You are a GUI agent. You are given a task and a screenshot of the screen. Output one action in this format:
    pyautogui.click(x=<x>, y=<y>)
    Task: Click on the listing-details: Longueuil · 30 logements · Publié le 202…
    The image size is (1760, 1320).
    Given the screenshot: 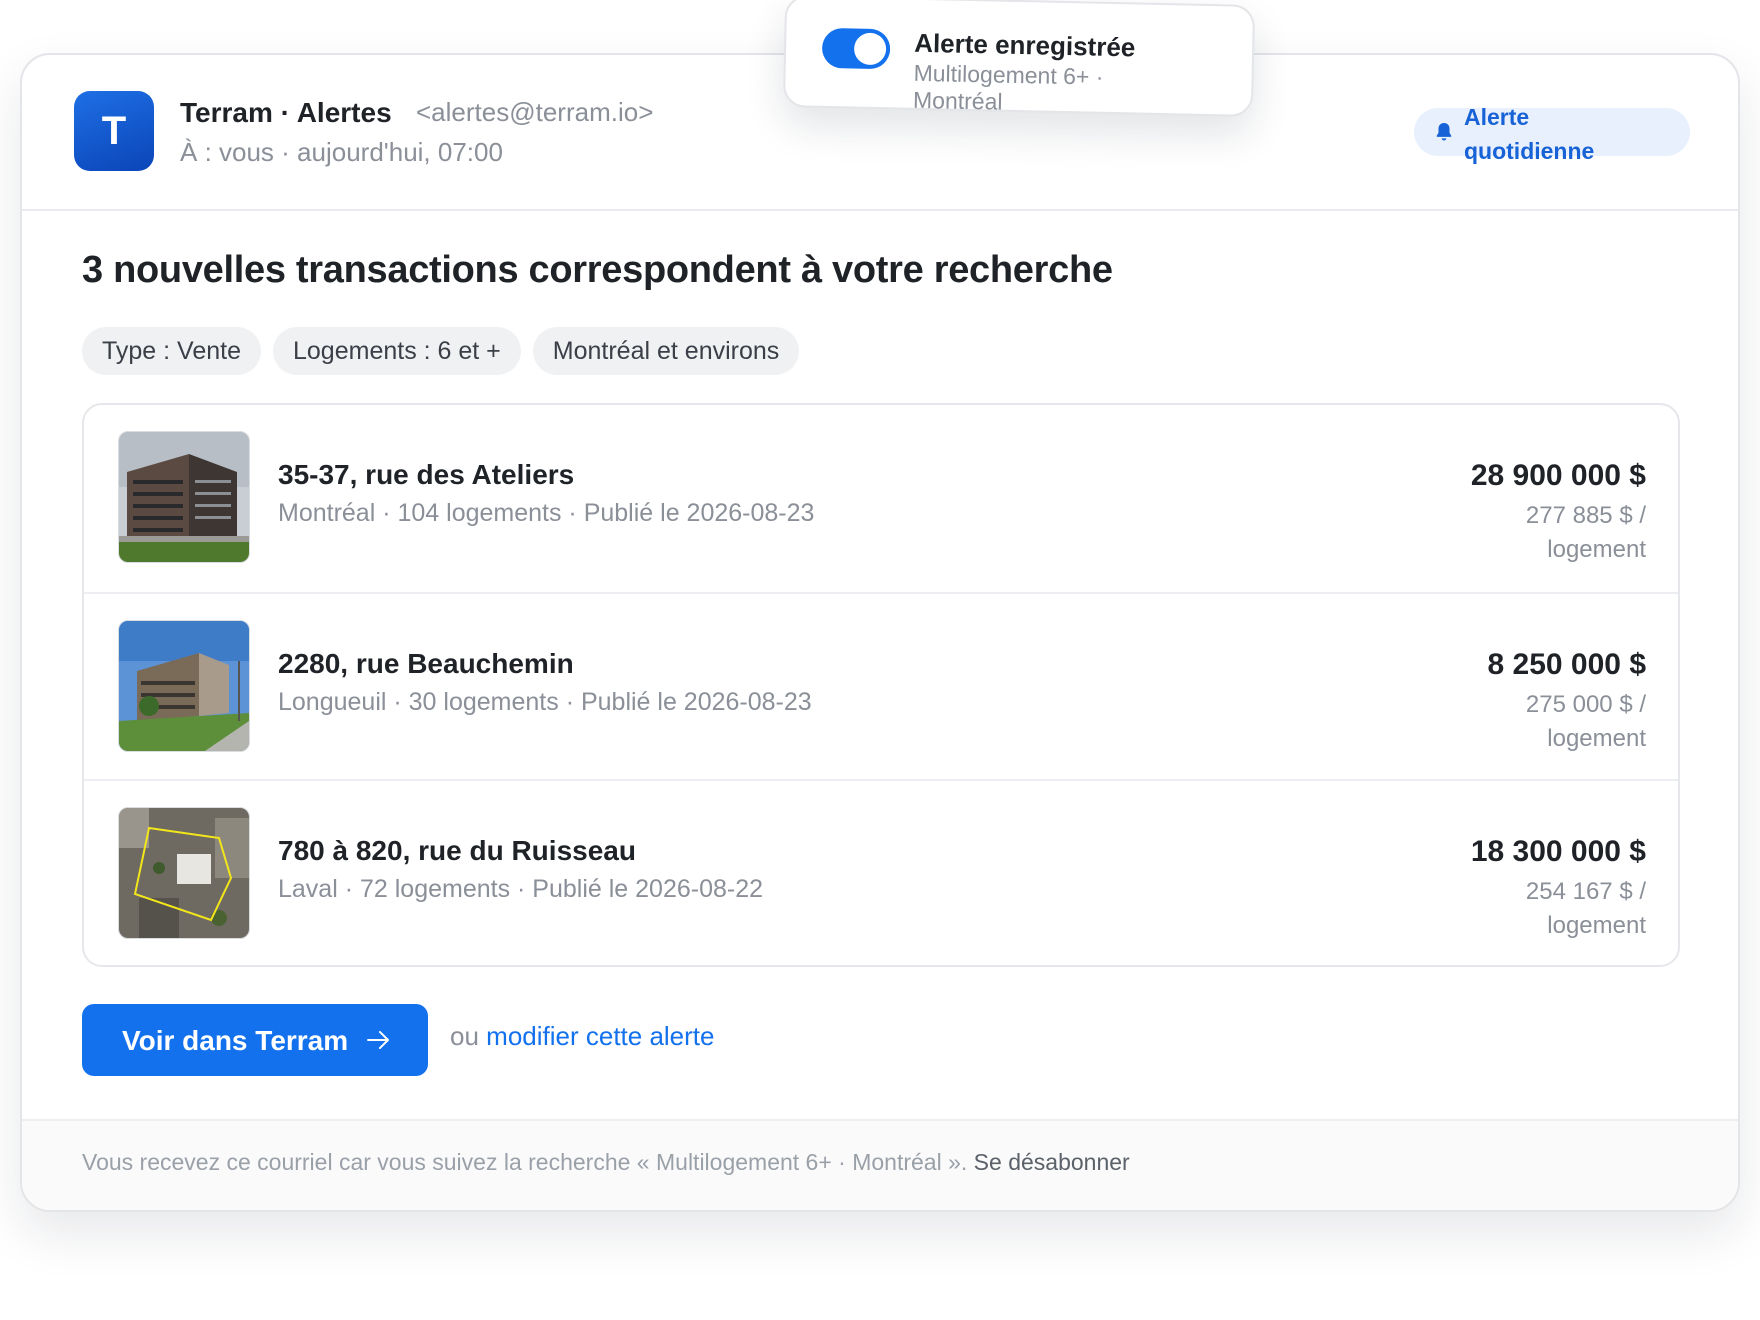 What is the action you would take?
    pyautogui.click(x=545, y=702)
    